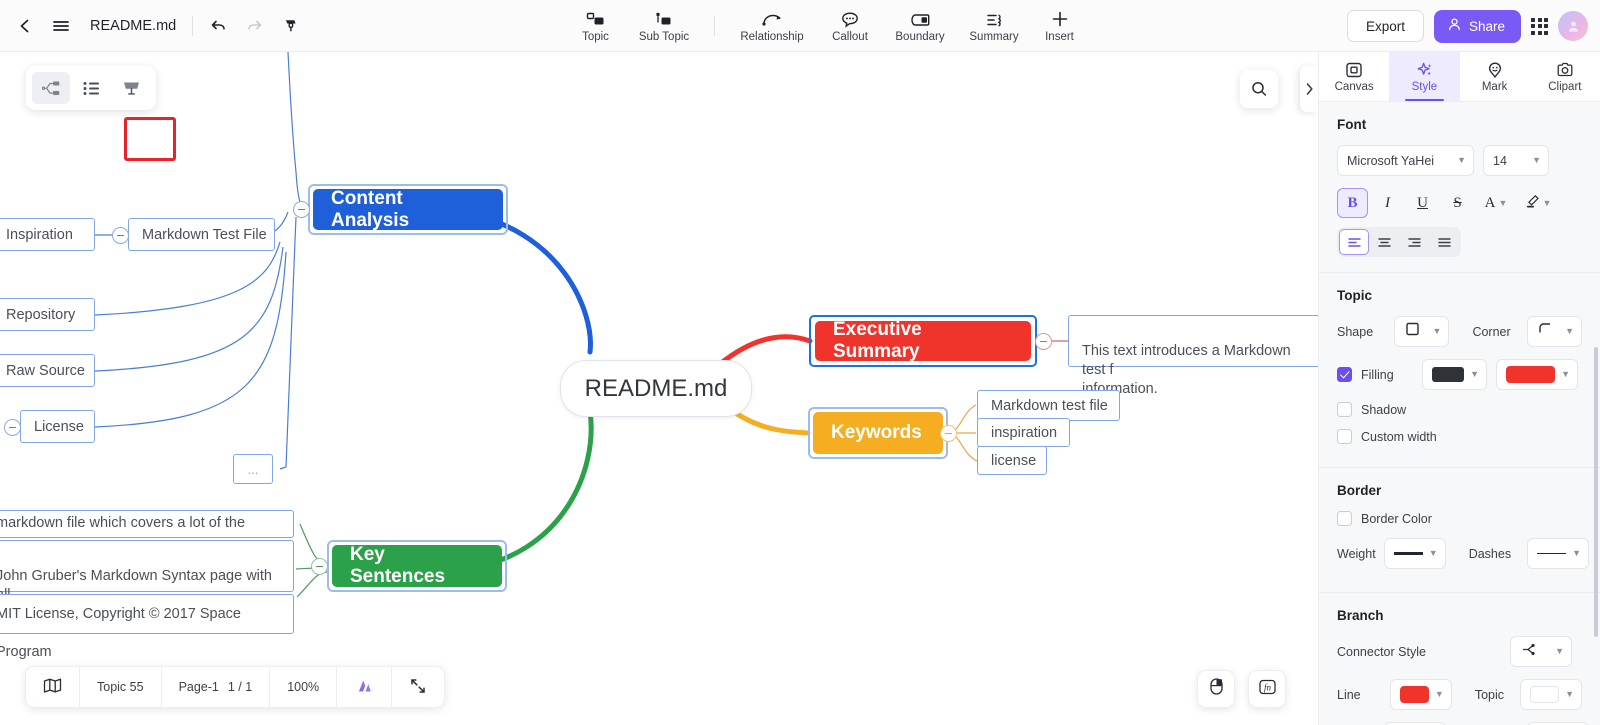 The width and height of the screenshot is (1600, 725). What do you see at coordinates (1354, 242) in the screenshot?
I see `align-left-button` at bounding box center [1354, 242].